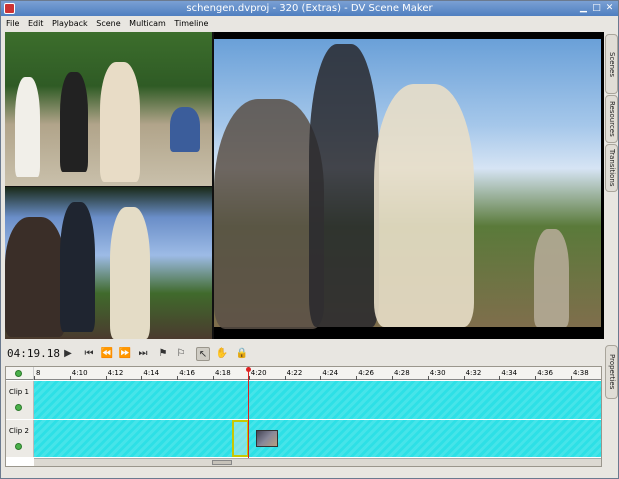 The height and width of the screenshot is (479, 619). Describe the element at coordinates (581, 373) in the screenshot. I see `ruler-tick-label: 4:38` at that location.